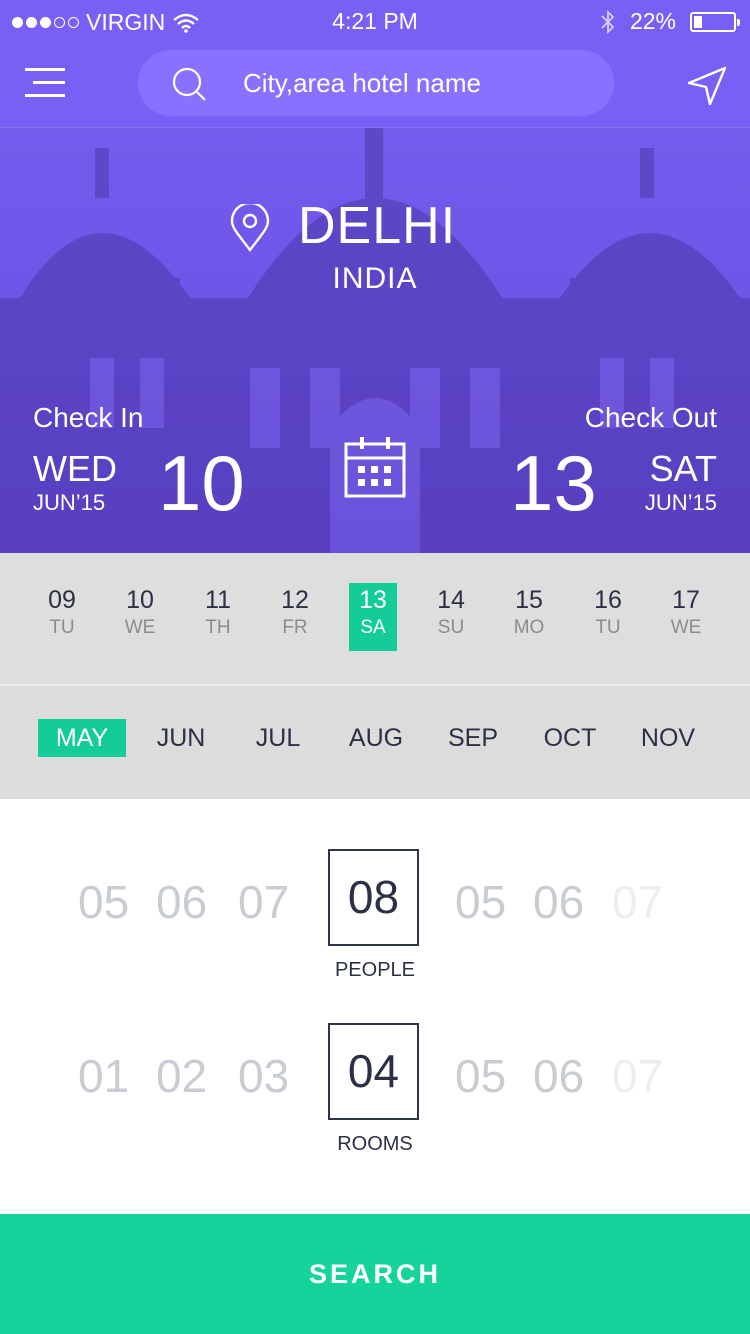 Image resolution: width=750 pixels, height=1334 pixels. What do you see at coordinates (75, 468) in the screenshot?
I see `check-in-weekday: WED` at bounding box center [75, 468].